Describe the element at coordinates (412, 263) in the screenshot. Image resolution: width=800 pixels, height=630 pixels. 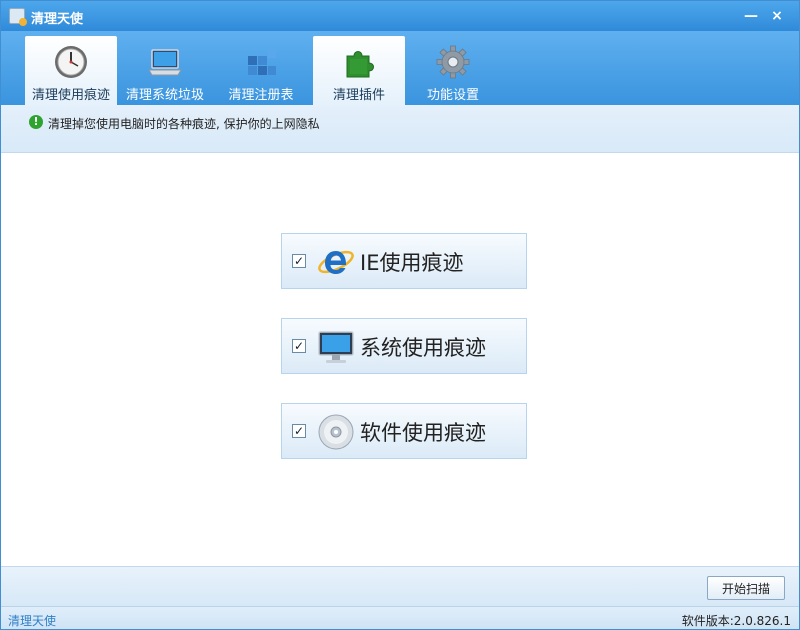
I see `option-label: IE使用痕迹` at that location.